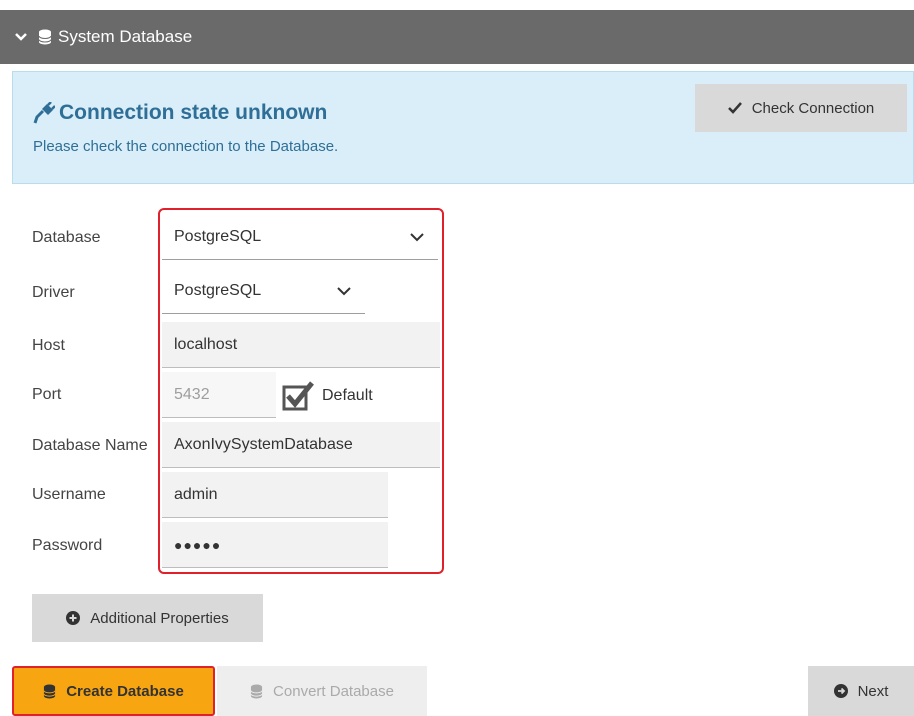 The image size is (914, 716). What do you see at coordinates (69, 494) in the screenshot?
I see `username-label: Username` at bounding box center [69, 494].